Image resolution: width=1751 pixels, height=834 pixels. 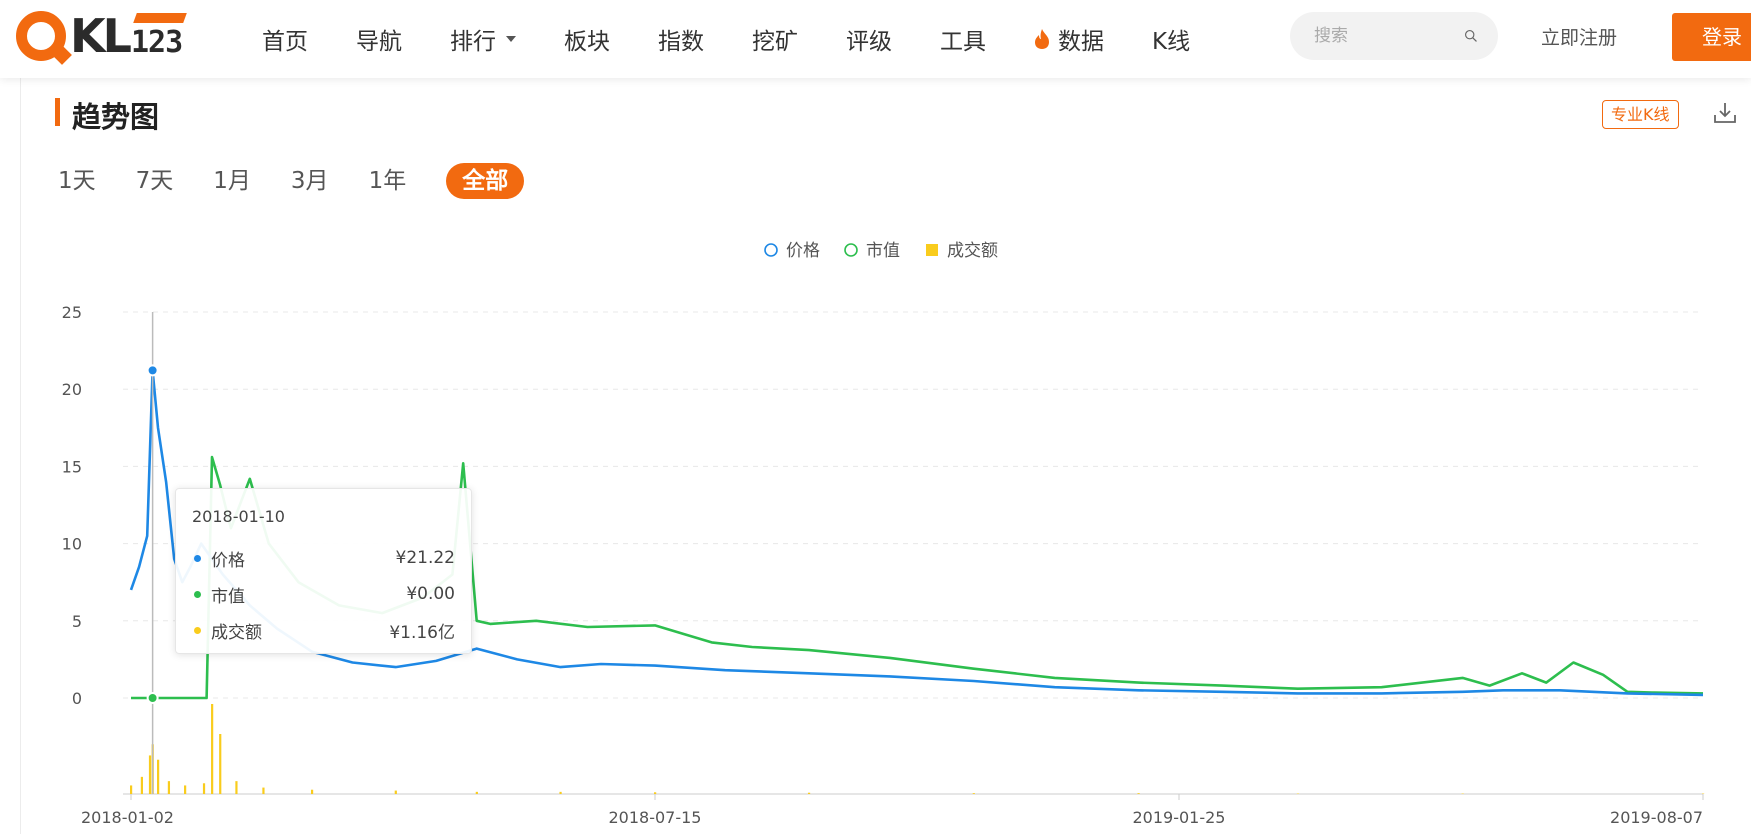 I want to click on nav-data: 数据, so click(x=1069, y=39).